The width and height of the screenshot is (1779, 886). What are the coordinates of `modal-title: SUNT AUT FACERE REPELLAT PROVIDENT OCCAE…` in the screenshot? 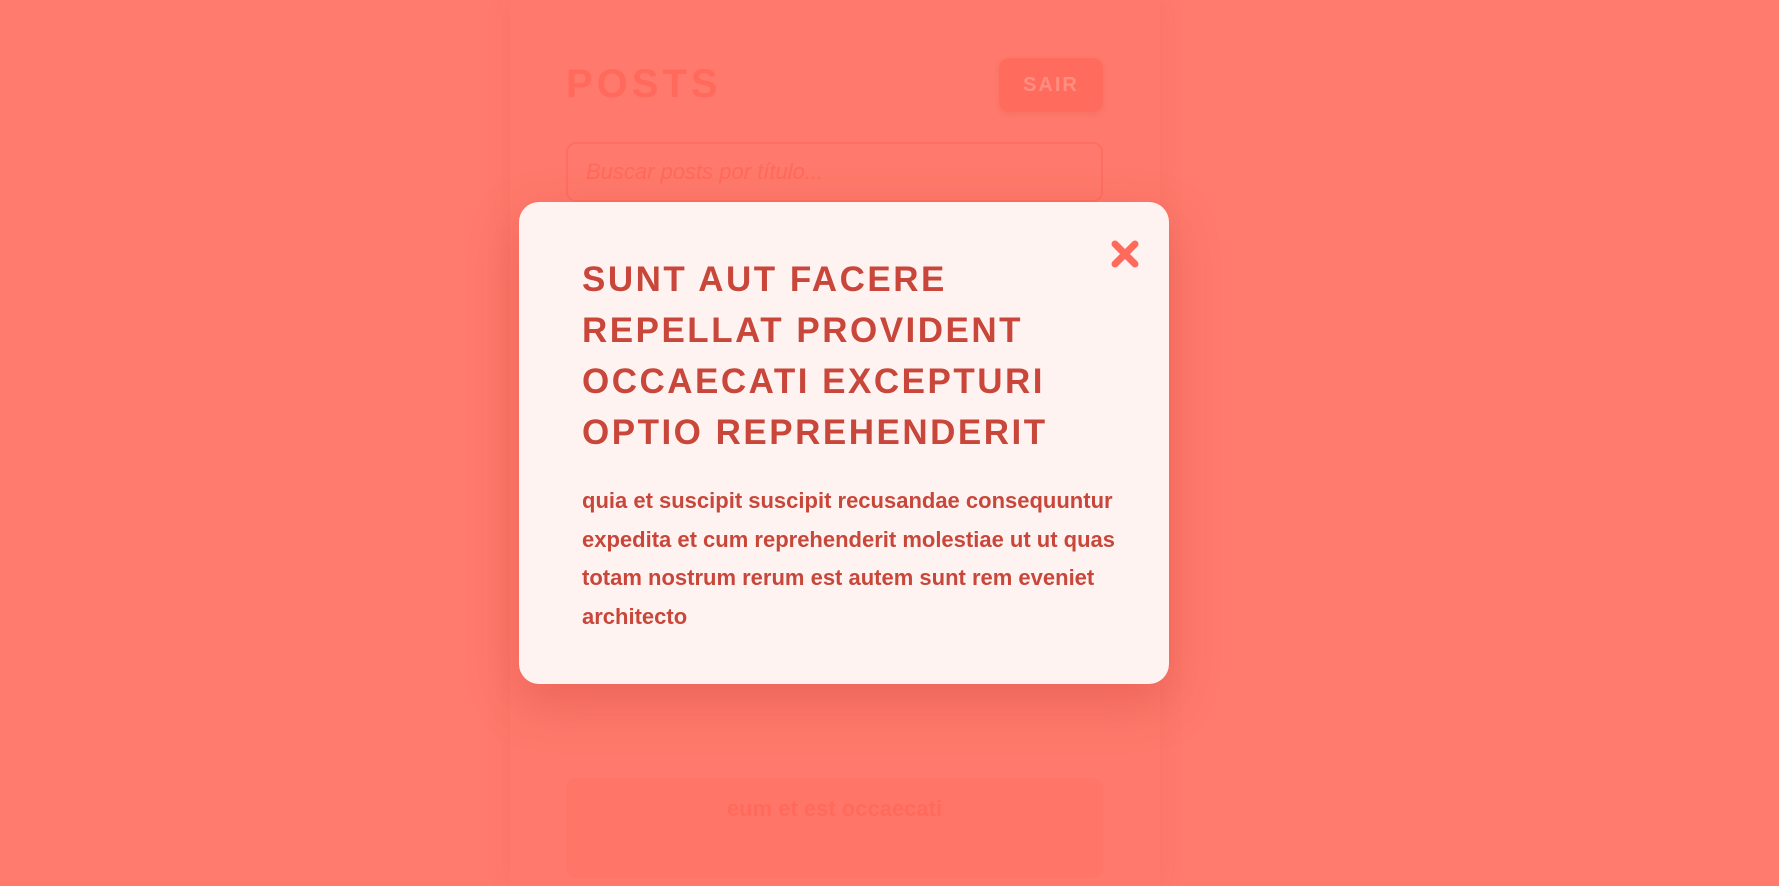 It's located at (815, 356).